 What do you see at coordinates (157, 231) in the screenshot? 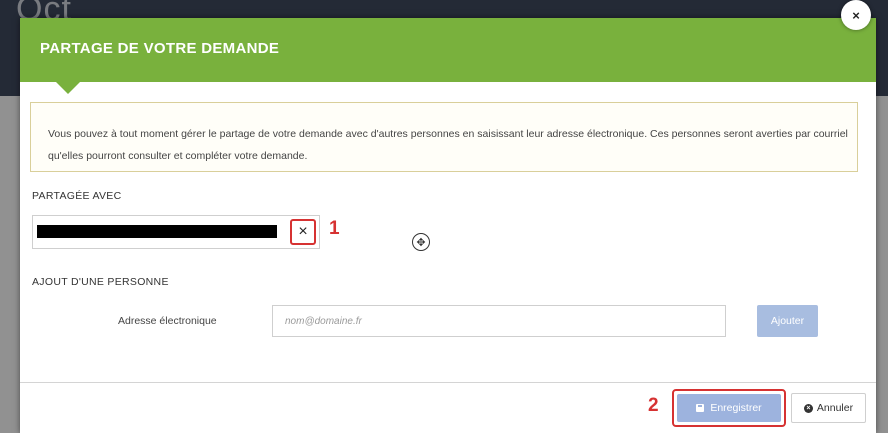
I see `redacted-email` at bounding box center [157, 231].